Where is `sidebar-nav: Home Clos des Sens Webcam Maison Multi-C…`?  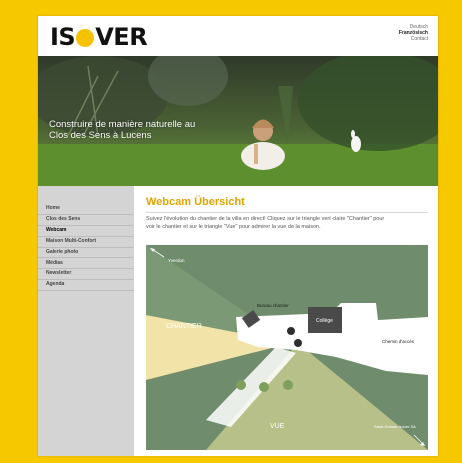
sidebar-nav: Home Clos des Sens Webcam Maison Multi-C… is located at coordinates (86, 321).